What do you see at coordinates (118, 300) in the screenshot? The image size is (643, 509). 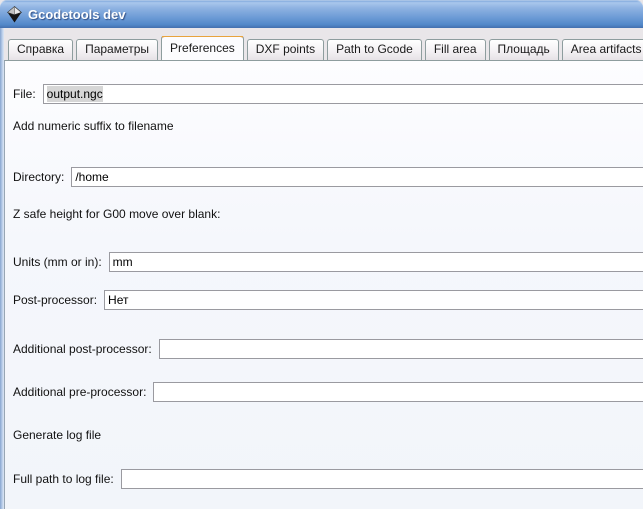 I see `post-processor-value: Нет` at bounding box center [118, 300].